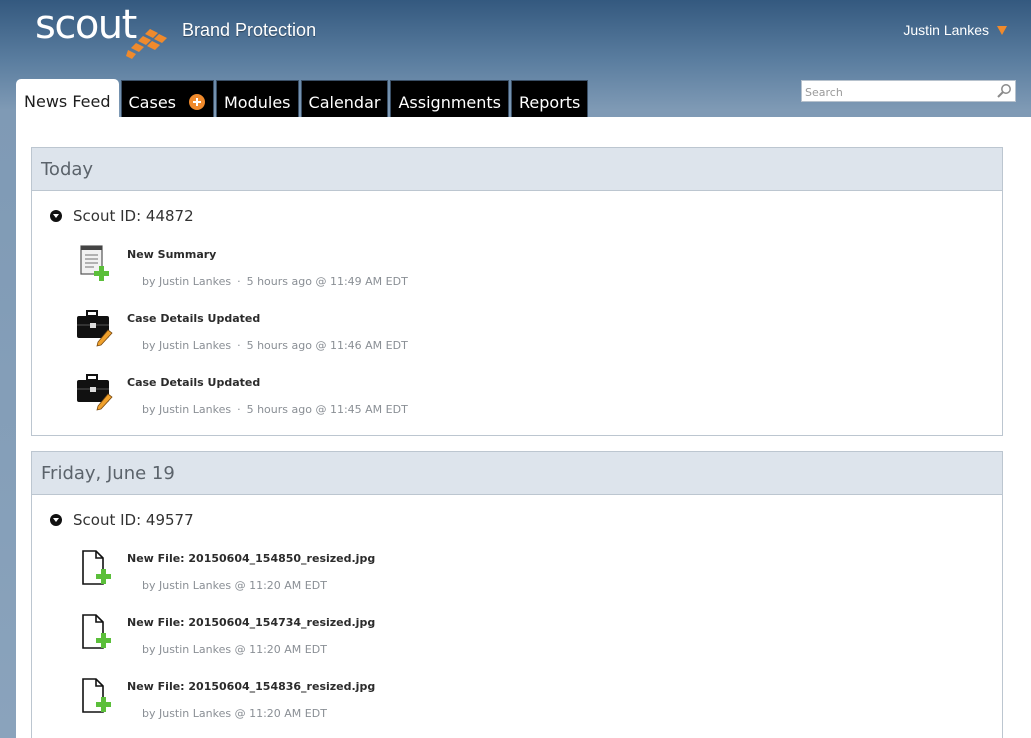  I want to click on case-group-toggle: Scout ID: 49577, so click(517, 520).